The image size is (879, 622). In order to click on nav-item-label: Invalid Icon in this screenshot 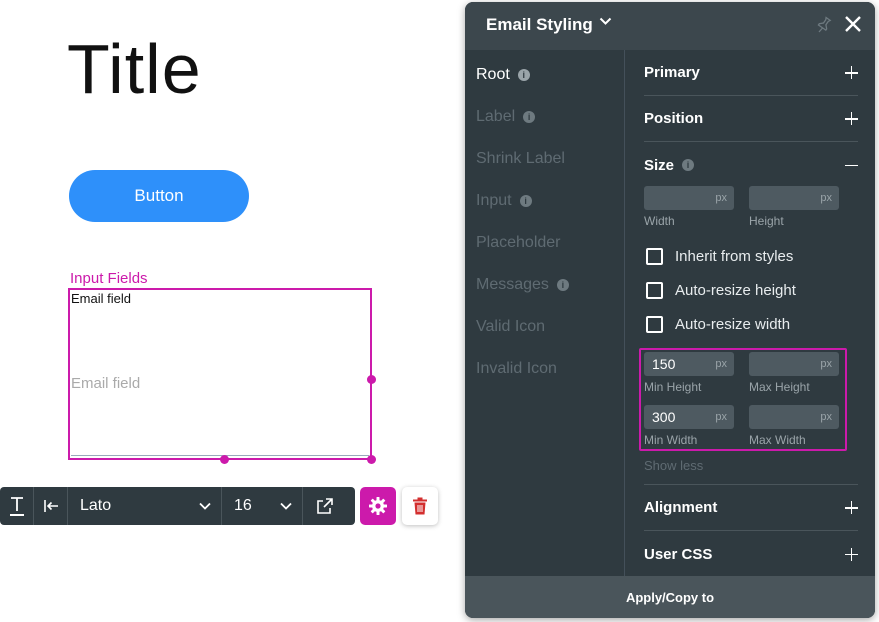, I will do `click(516, 368)`.